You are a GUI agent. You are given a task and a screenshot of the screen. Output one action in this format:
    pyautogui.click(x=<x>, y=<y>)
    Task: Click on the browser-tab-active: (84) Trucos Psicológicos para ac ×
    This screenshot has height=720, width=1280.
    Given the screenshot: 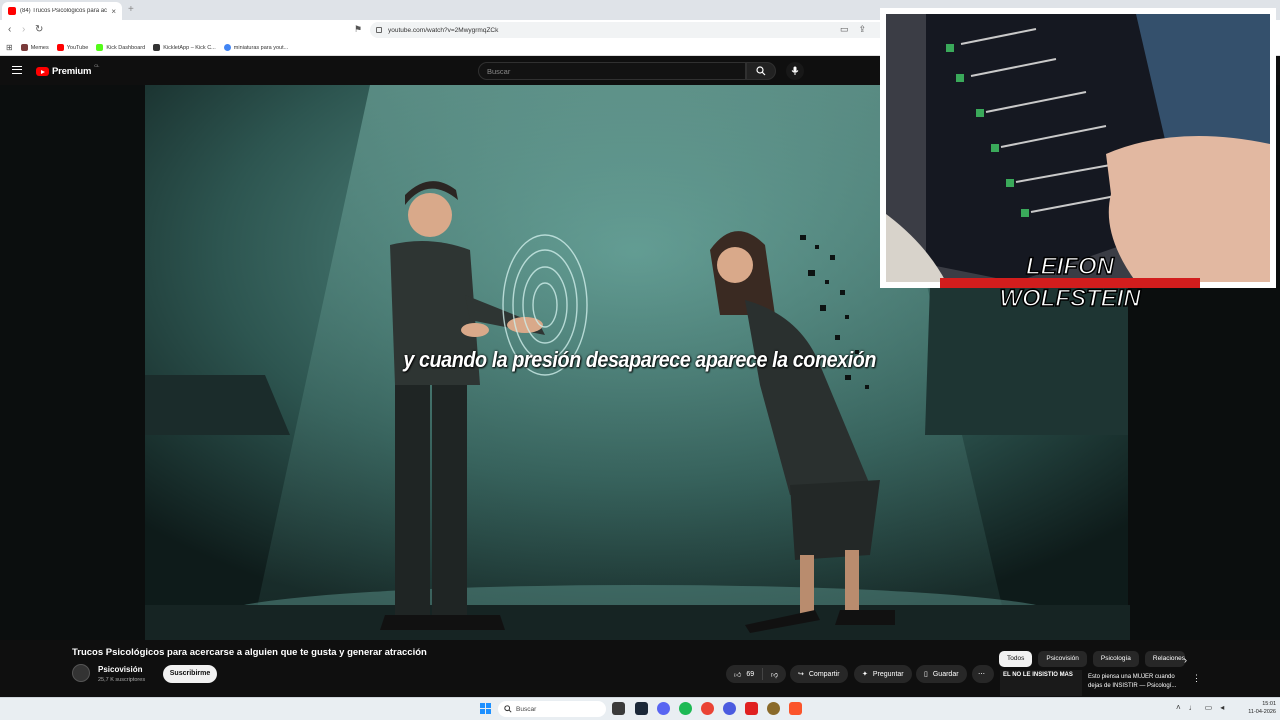 What is the action you would take?
    pyautogui.click(x=62, y=11)
    